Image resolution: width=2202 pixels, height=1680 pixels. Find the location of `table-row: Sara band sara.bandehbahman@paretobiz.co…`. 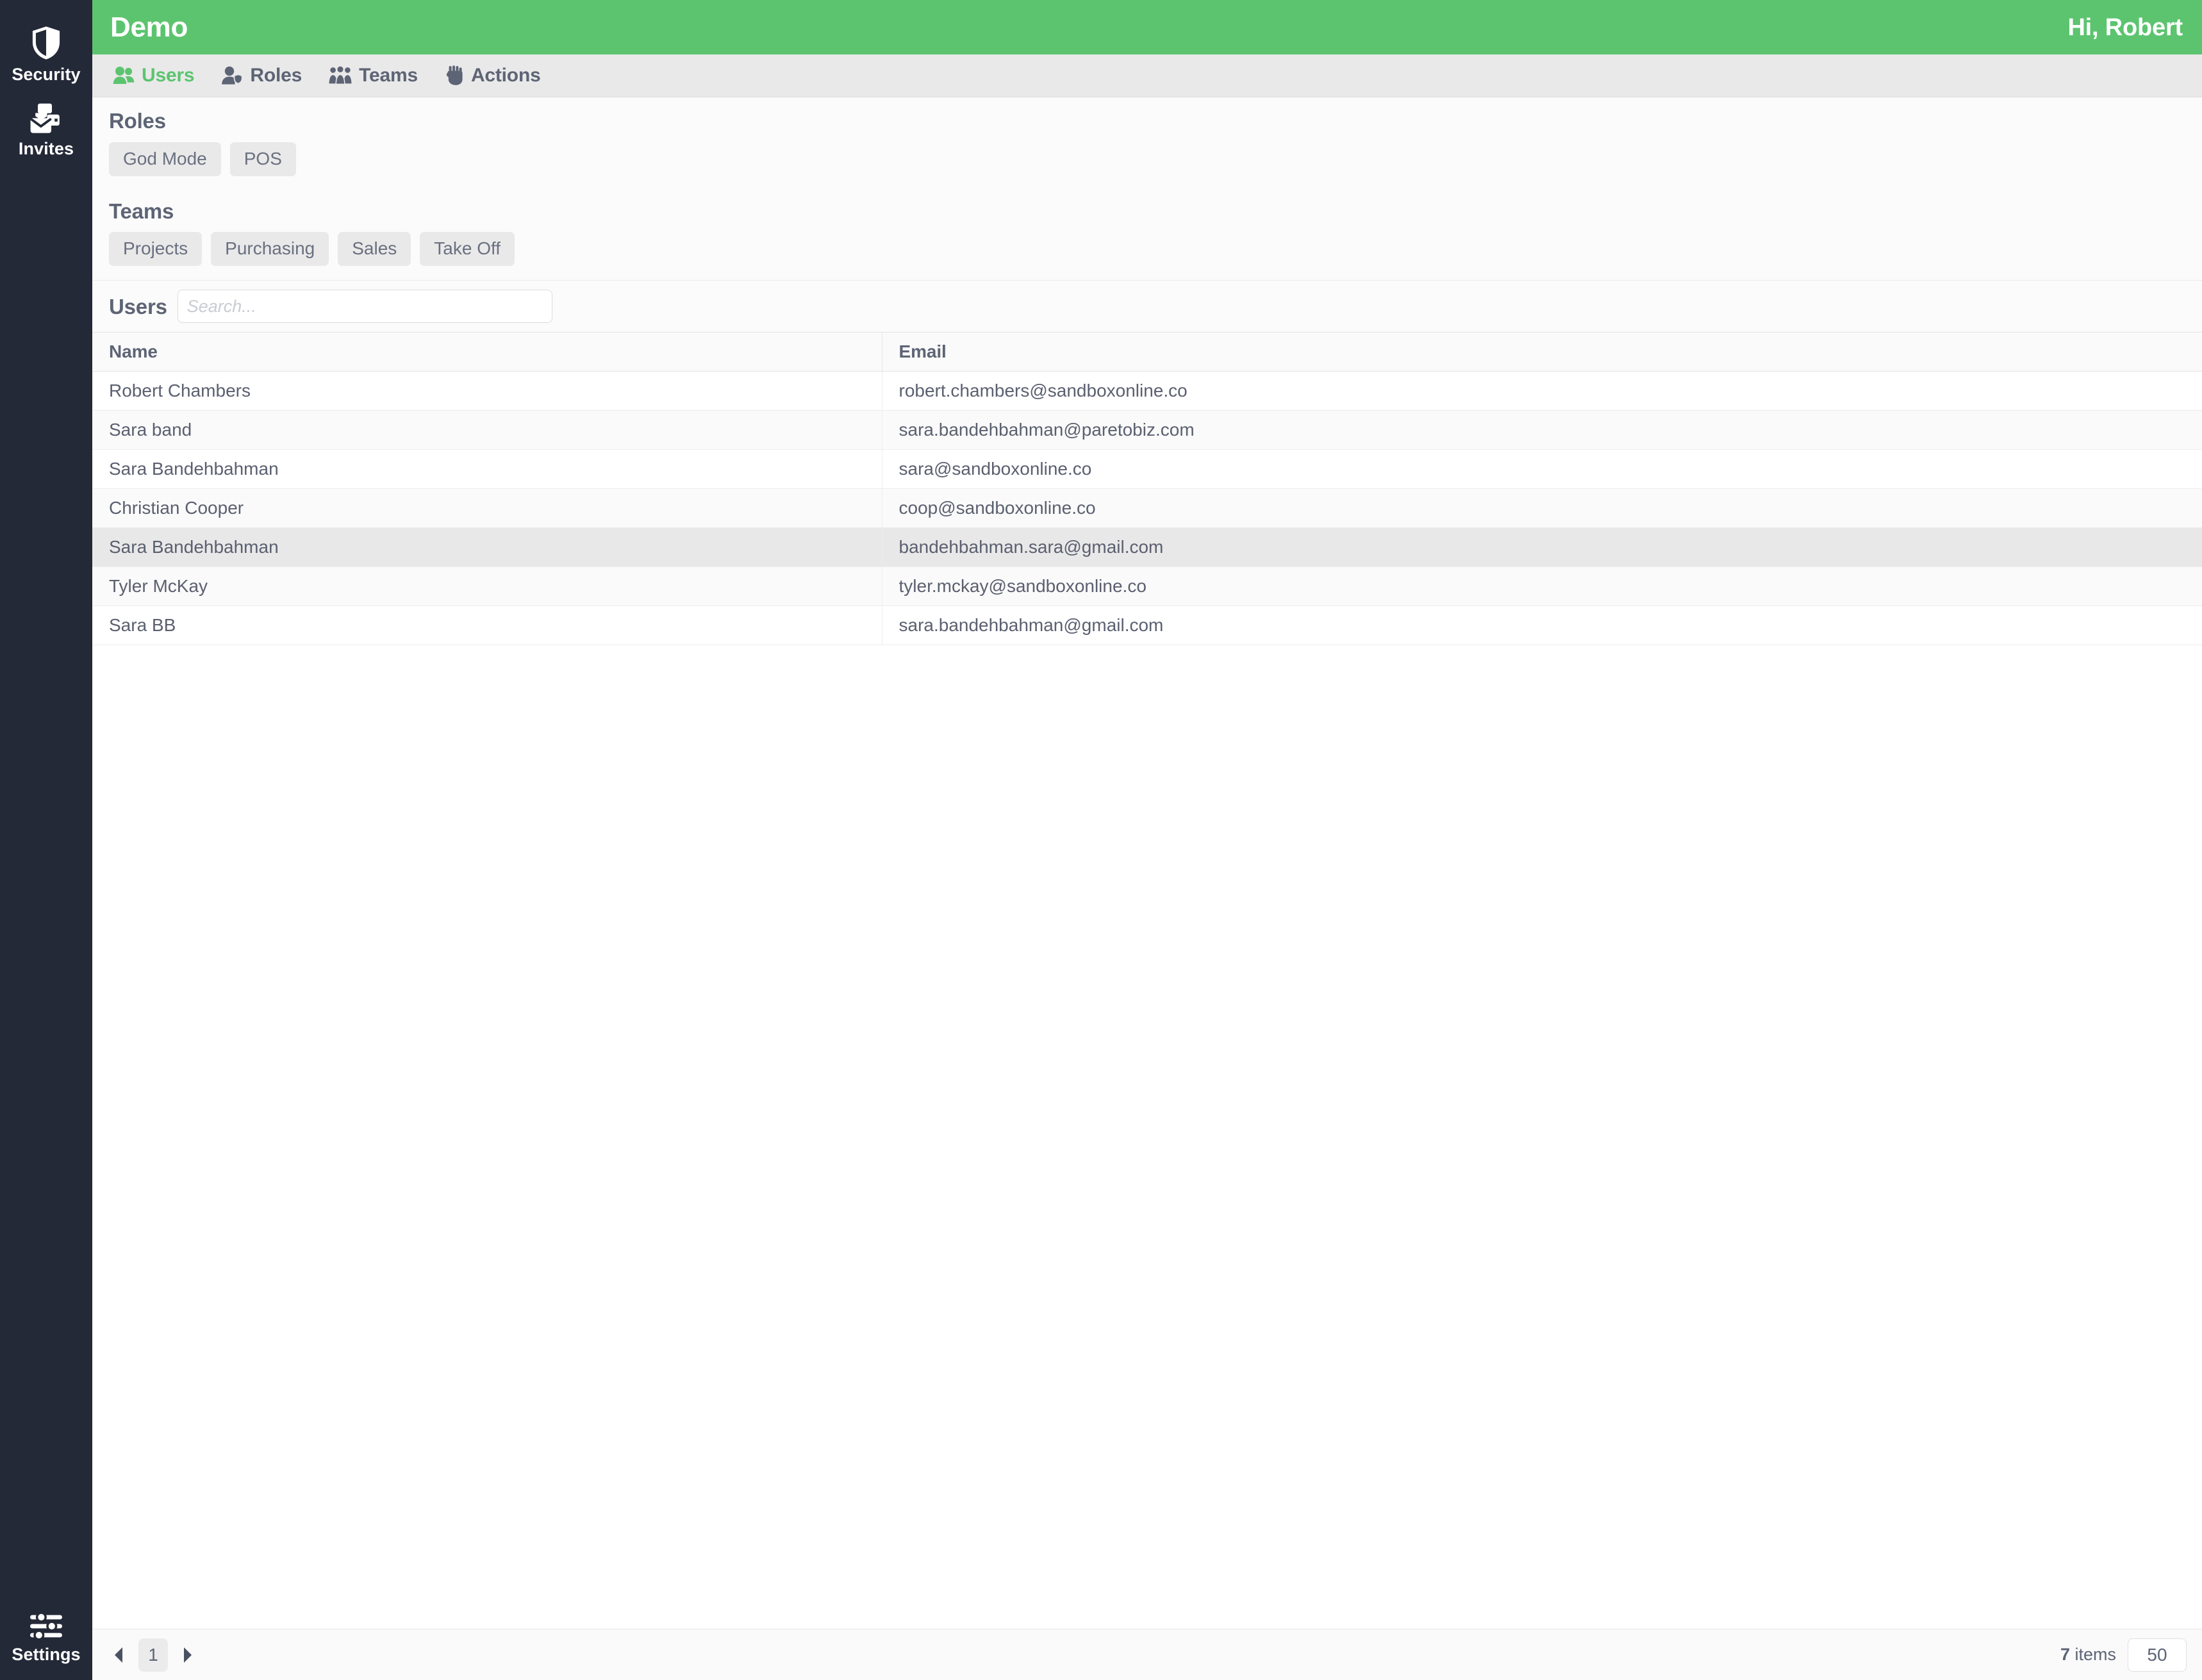

table-row: Sara band sara.bandehbahman@paretobiz.co… is located at coordinates (1147, 430).